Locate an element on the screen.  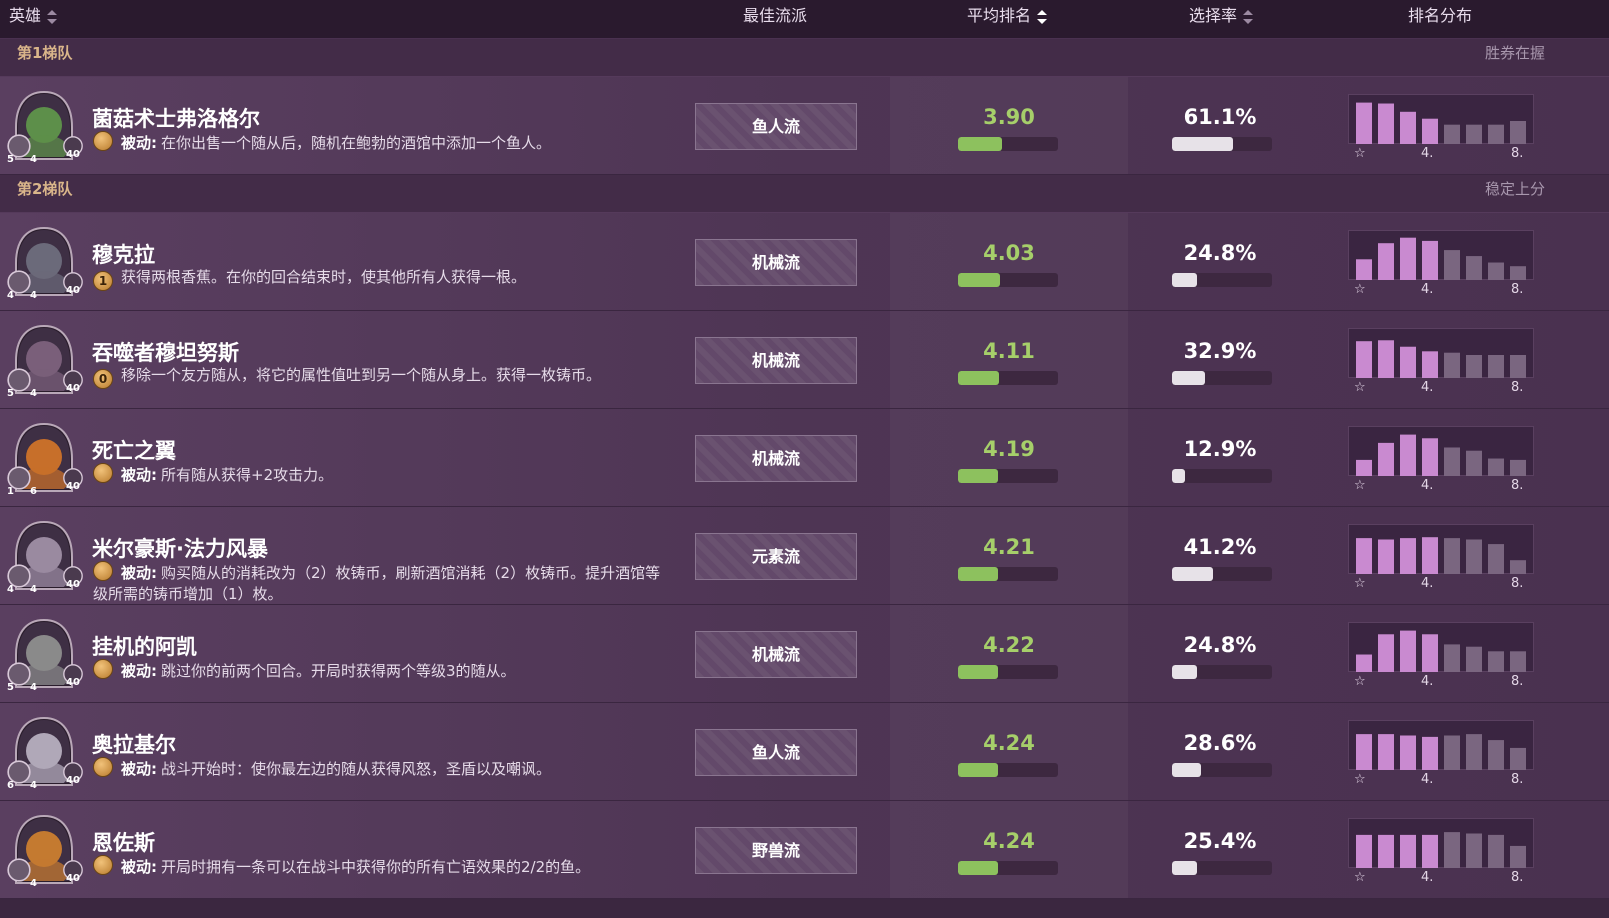
hero-name: 米尔豪斯·法力风暴 is located at coordinates (180, 548).